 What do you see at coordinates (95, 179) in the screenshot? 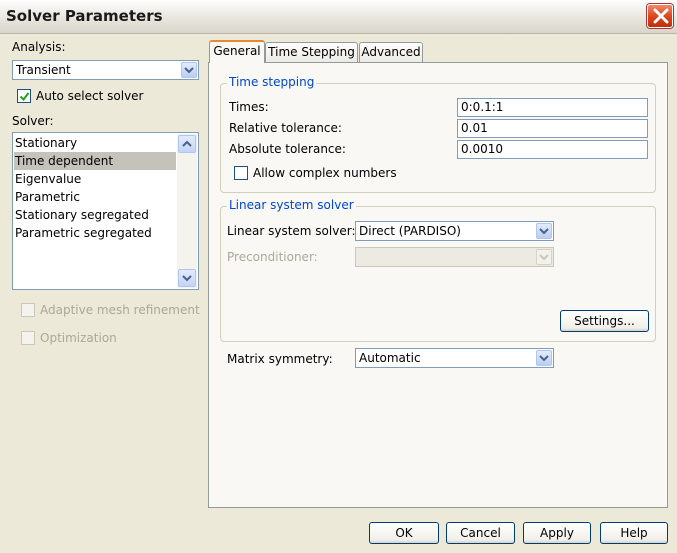
I see `solver-item-eigenvalue: Eigenvalue` at bounding box center [95, 179].